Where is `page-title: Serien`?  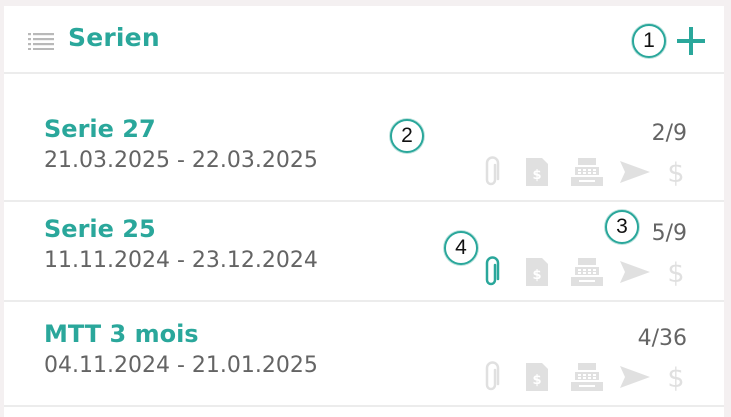
page-title: Serien is located at coordinates (114, 37).